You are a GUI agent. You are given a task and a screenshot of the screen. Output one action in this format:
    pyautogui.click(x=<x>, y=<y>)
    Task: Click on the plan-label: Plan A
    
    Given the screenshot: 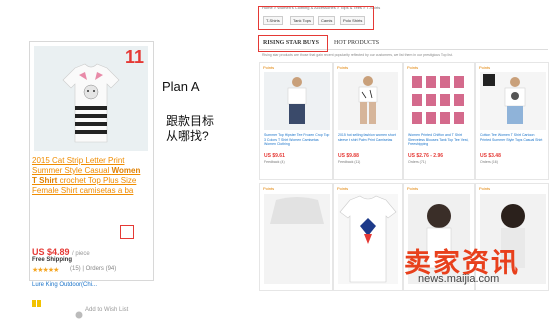 What is the action you would take?
    pyautogui.click(x=181, y=86)
    